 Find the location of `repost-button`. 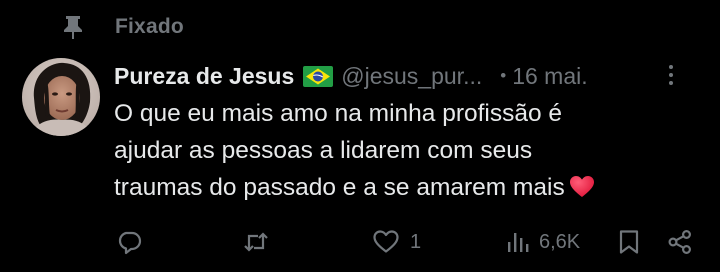

repost-button is located at coordinates (256, 242).